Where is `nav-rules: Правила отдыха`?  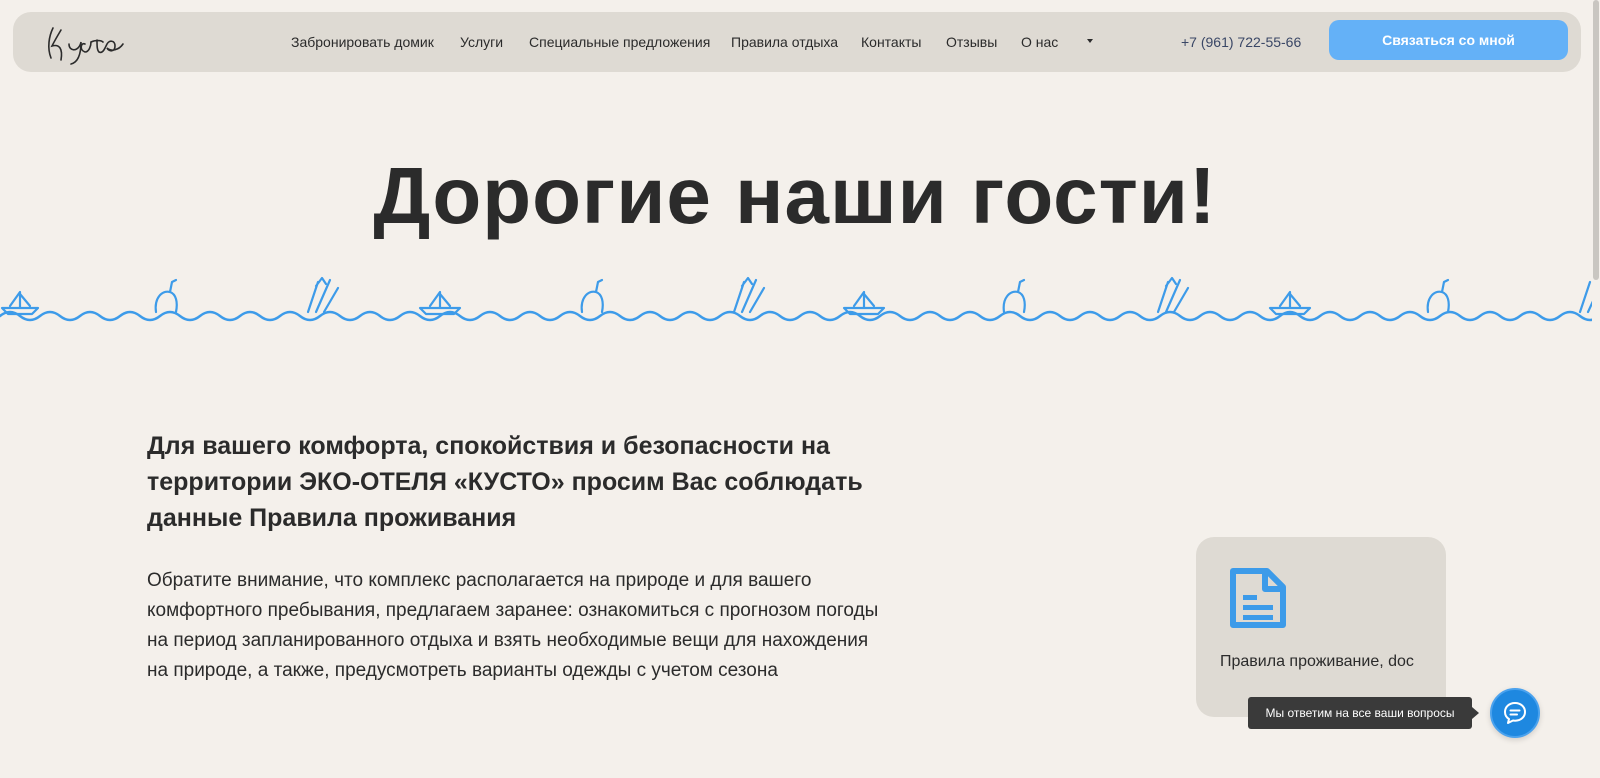
nav-rules: Правила отдыха is located at coordinates (784, 42).